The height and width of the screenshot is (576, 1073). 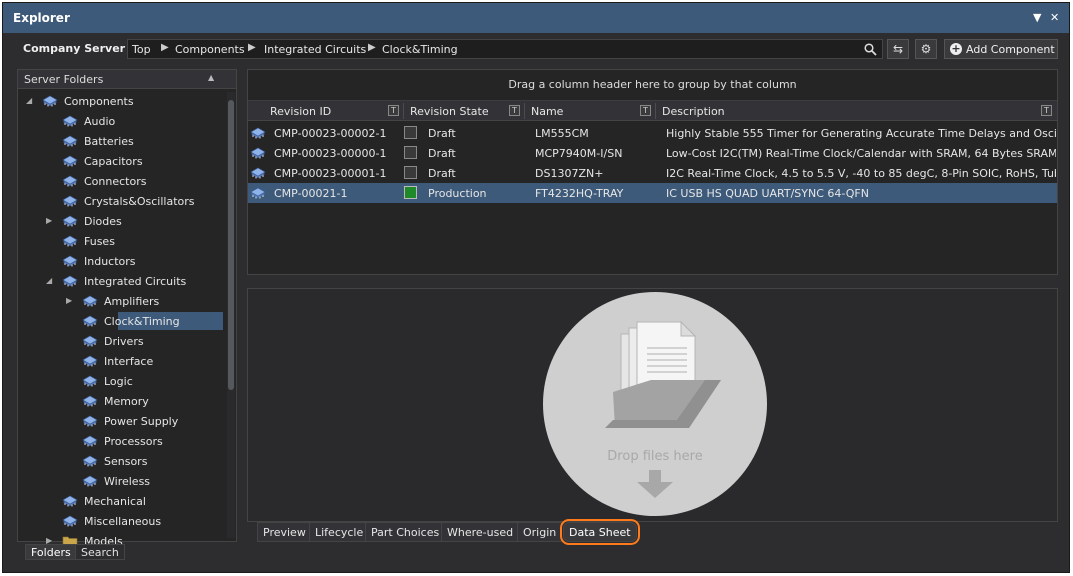 What do you see at coordinates (100, 121) in the screenshot?
I see `tree-item-label: Audio` at bounding box center [100, 121].